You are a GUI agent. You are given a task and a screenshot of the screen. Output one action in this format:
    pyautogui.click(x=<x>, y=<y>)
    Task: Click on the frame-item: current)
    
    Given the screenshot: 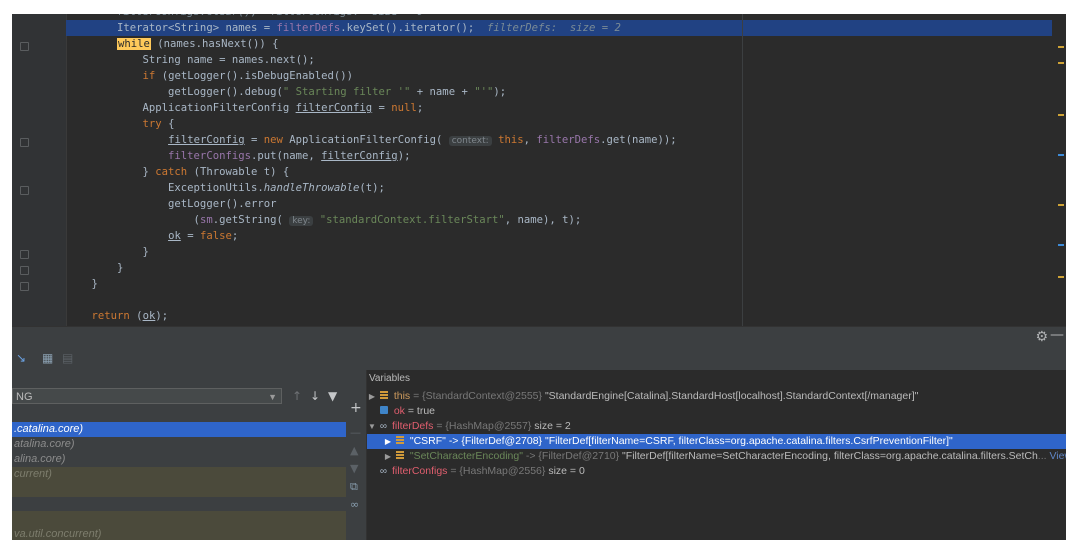 What is the action you would take?
    pyautogui.click(x=179, y=474)
    